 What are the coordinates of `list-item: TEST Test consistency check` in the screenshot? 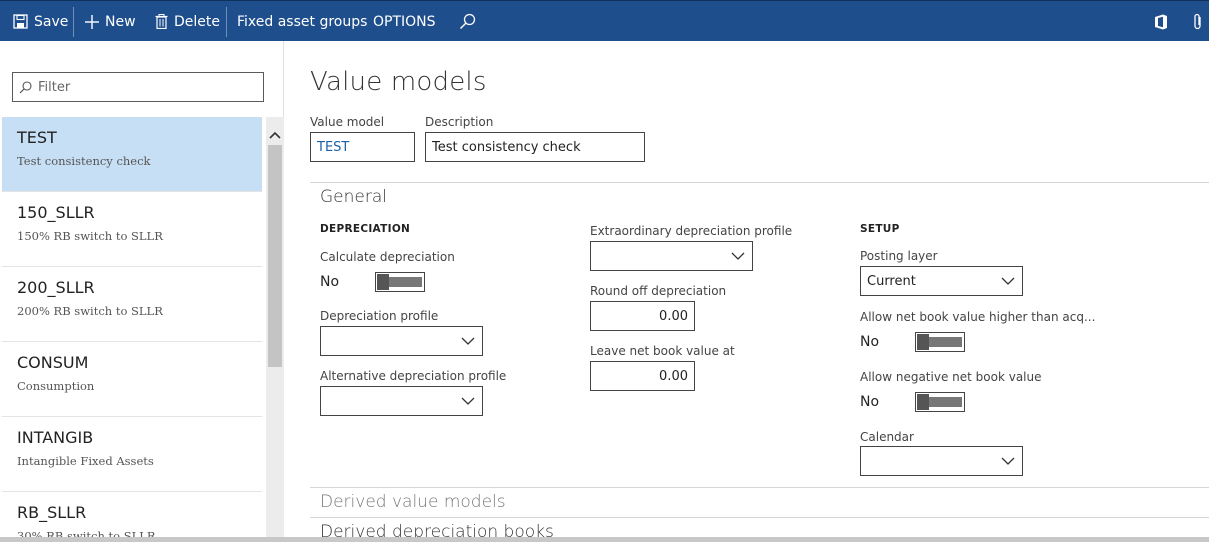 It's located at (132, 154).